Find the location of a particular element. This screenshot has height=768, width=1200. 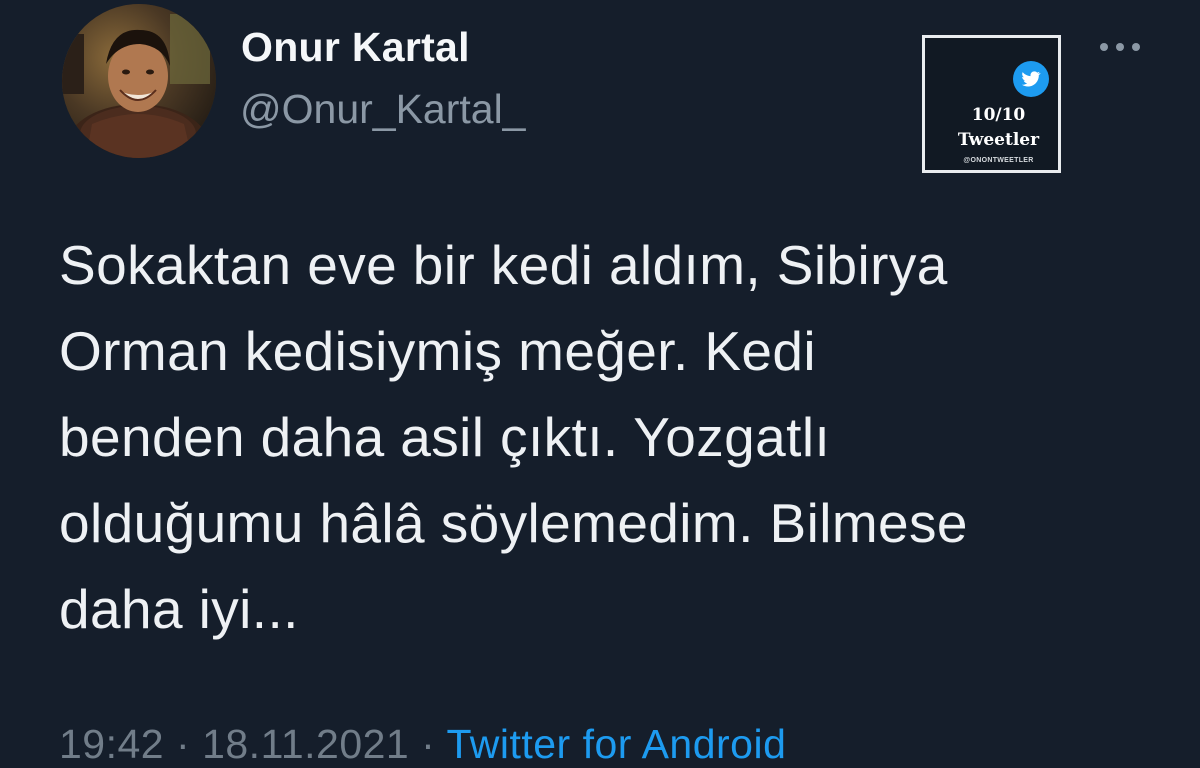

tweet-text-line: olduğumu hâlâ söylemedim. Bilmese is located at coordinates (513, 523).